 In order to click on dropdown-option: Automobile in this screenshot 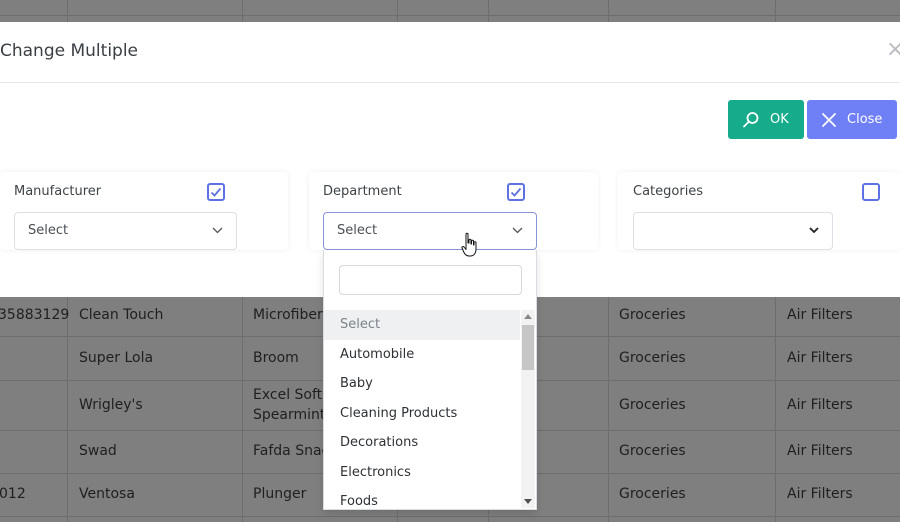, I will do `click(422, 355)`.